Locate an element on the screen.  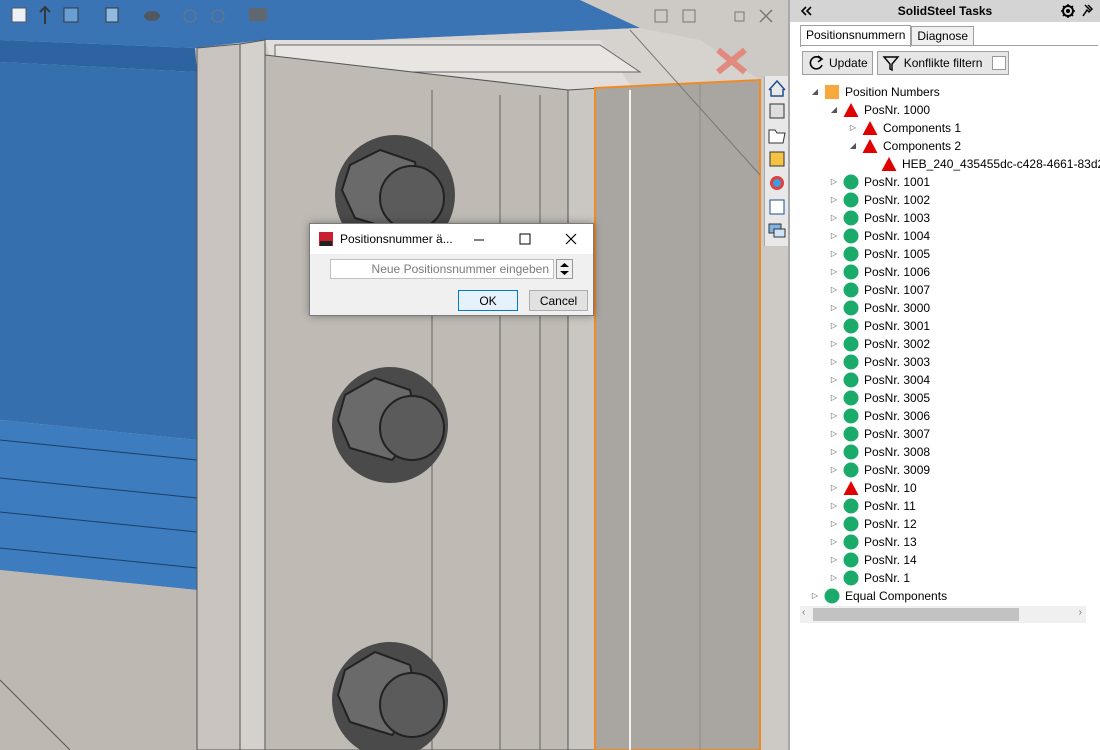
solidworks-app-icon is located at coordinates (326, 239).